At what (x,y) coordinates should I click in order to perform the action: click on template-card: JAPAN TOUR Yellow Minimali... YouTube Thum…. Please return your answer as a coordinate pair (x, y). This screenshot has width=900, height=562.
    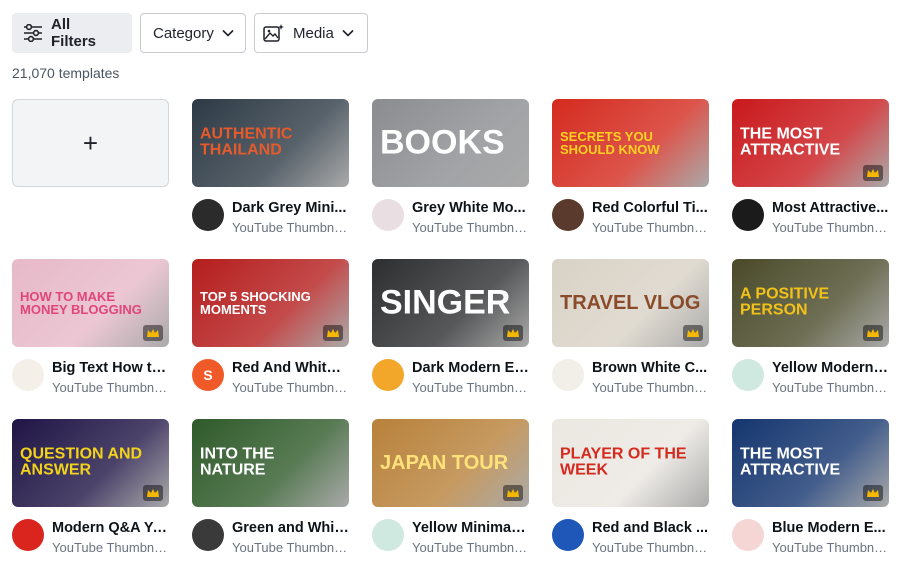
    Looking at the image, I should click on (450, 487).